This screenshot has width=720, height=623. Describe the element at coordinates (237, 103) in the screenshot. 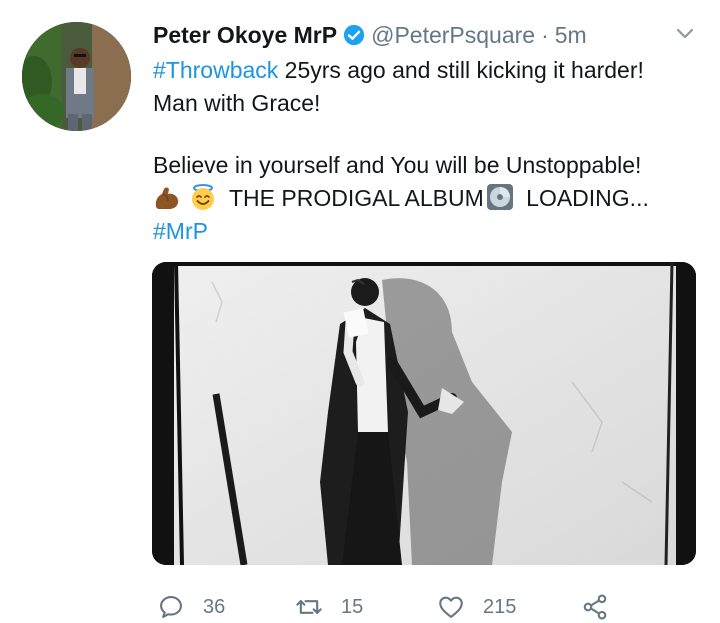

I see `tweet-line-2: Man with Grace!` at that location.